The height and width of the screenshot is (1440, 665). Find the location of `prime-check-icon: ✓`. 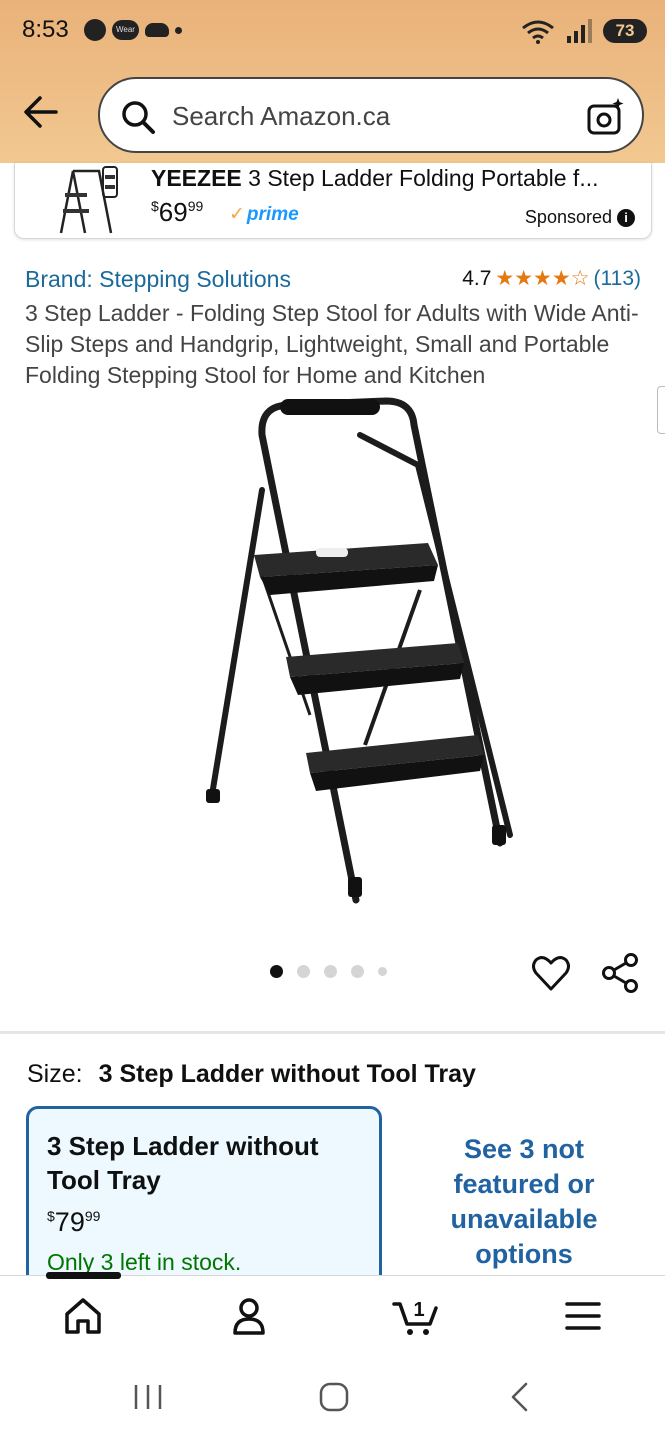

prime-check-icon: ✓ is located at coordinates (237, 214).